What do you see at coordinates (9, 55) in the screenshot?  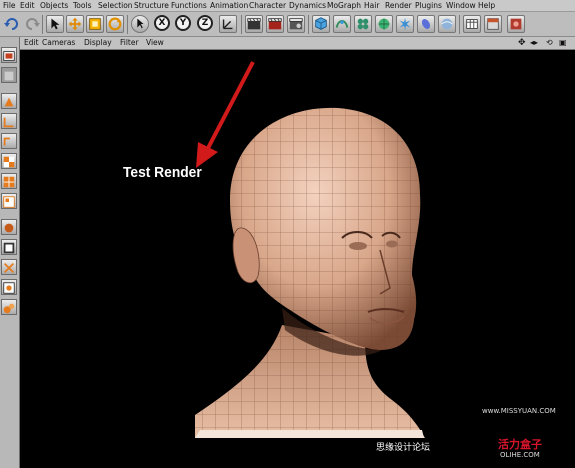 I see `model-mode-icon` at bounding box center [9, 55].